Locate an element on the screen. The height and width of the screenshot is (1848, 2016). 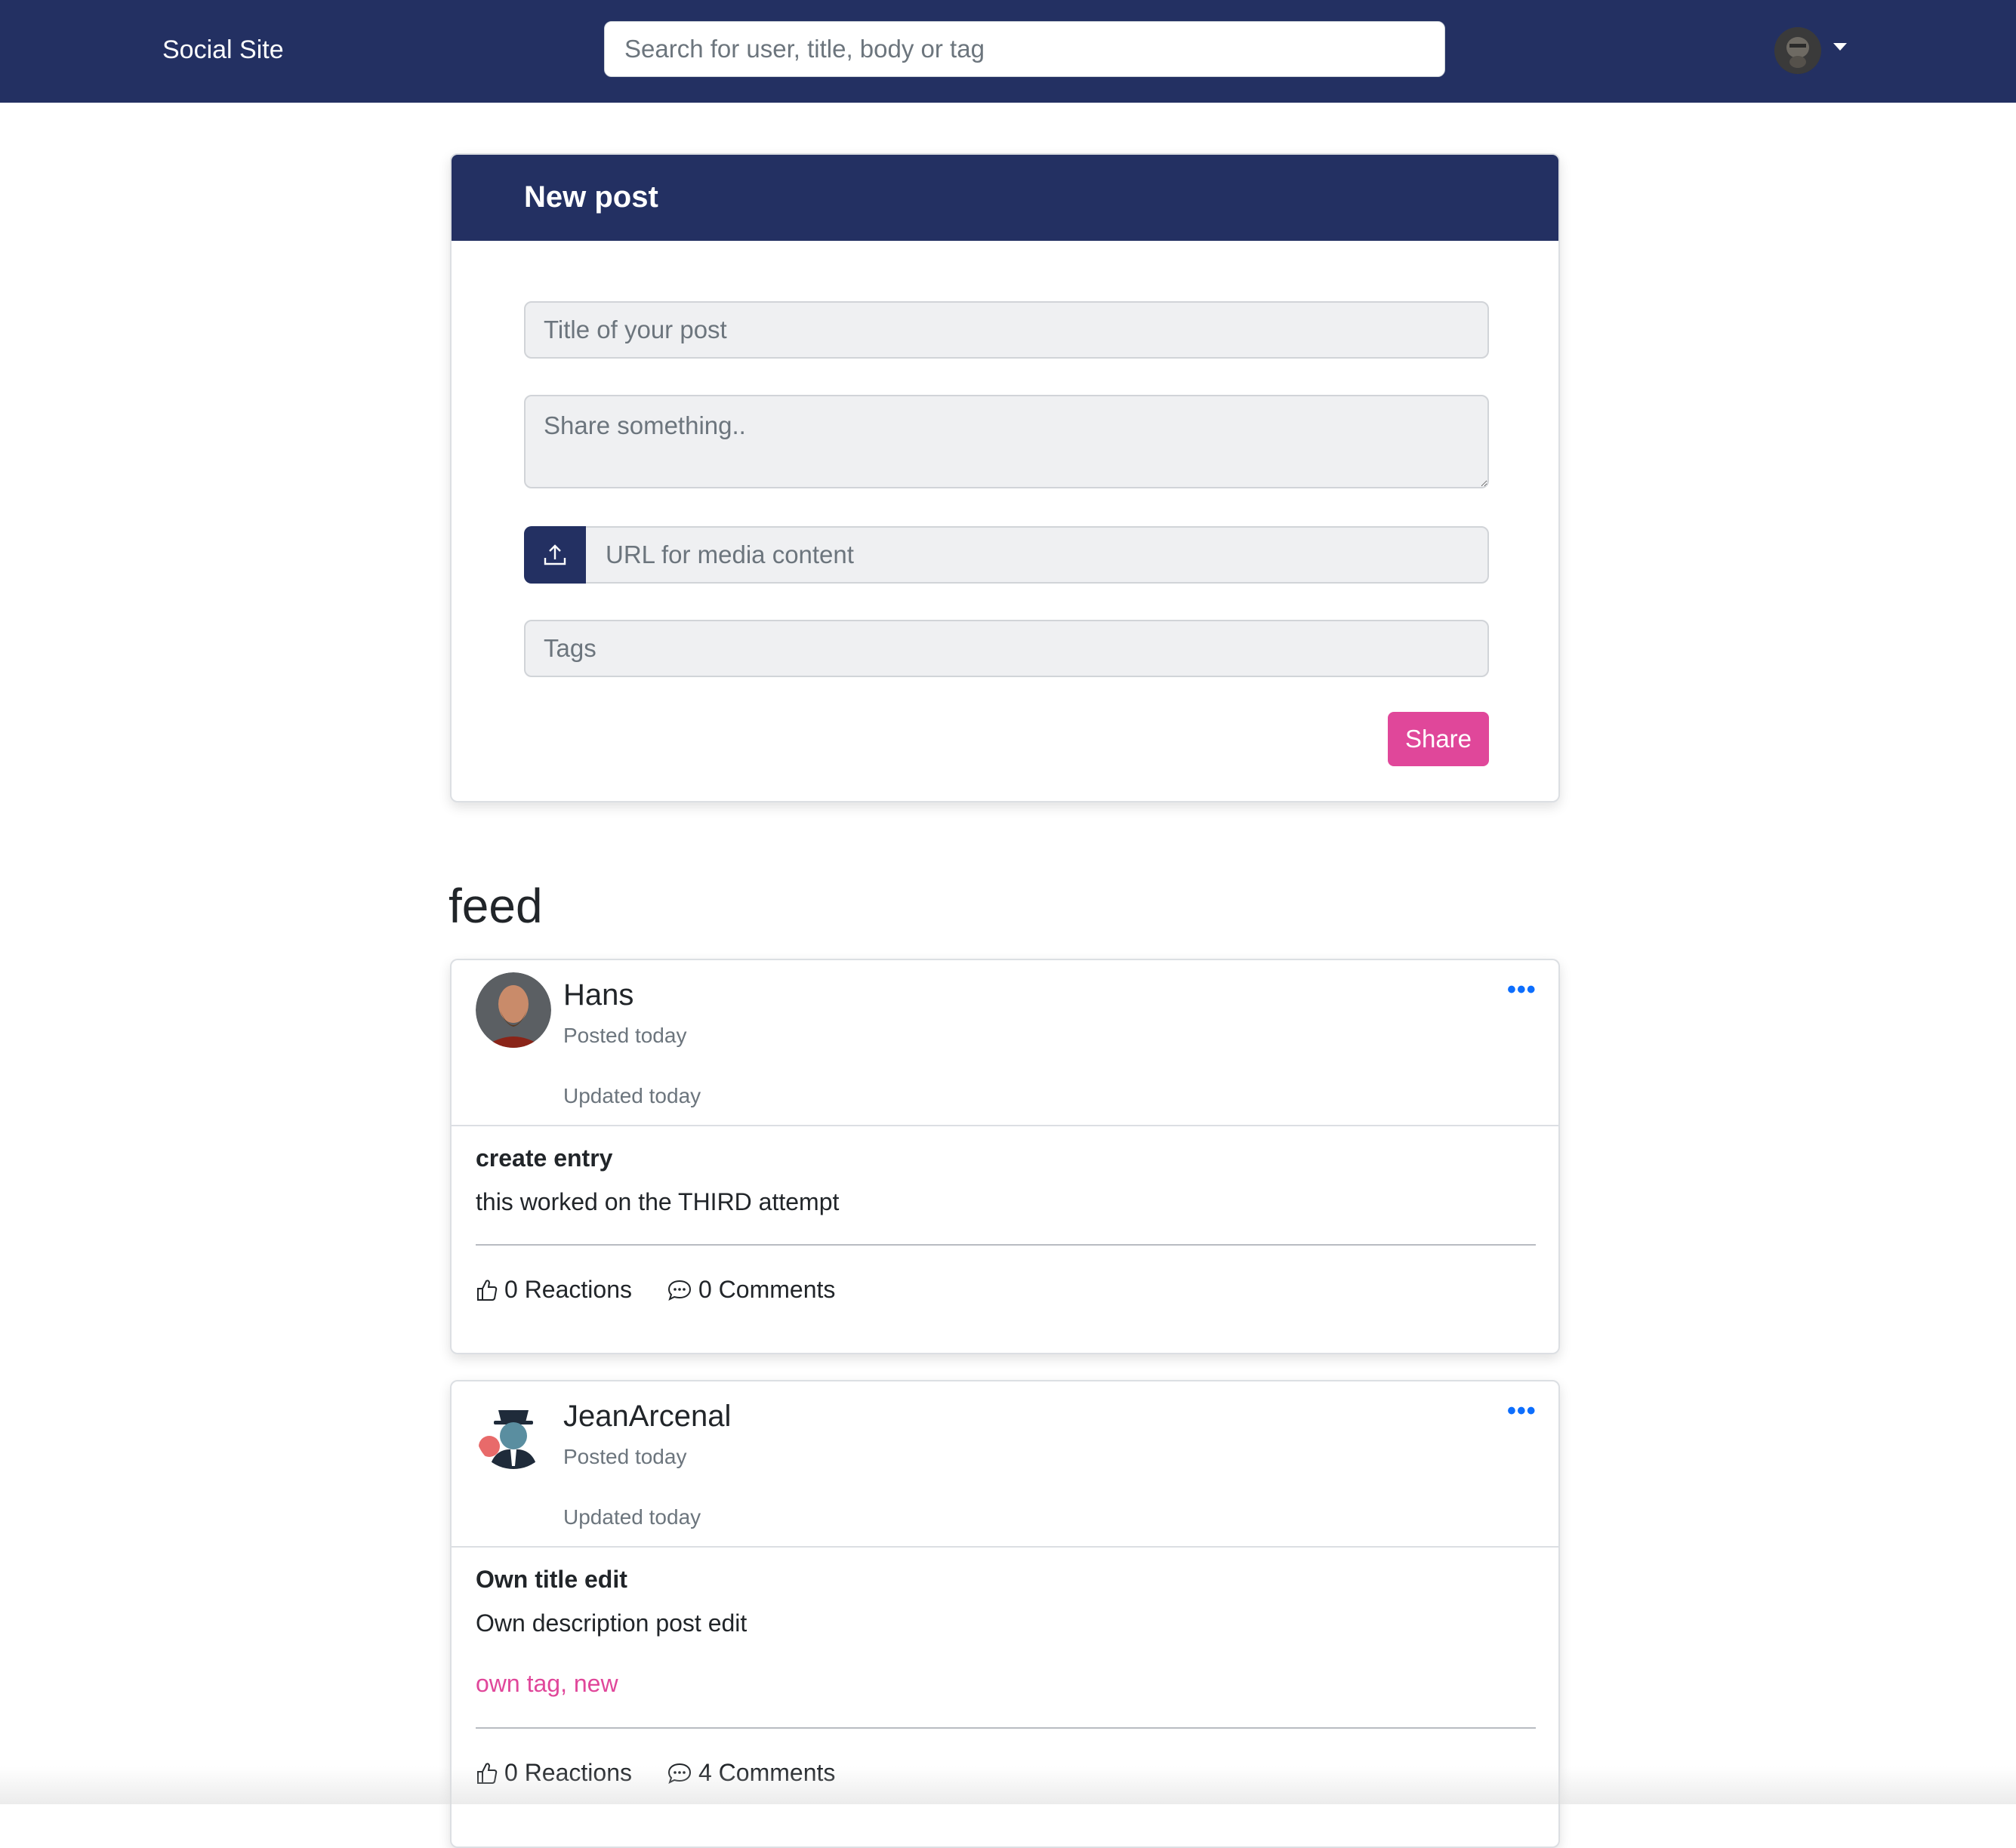
new-post-title: New post is located at coordinates (591, 197).